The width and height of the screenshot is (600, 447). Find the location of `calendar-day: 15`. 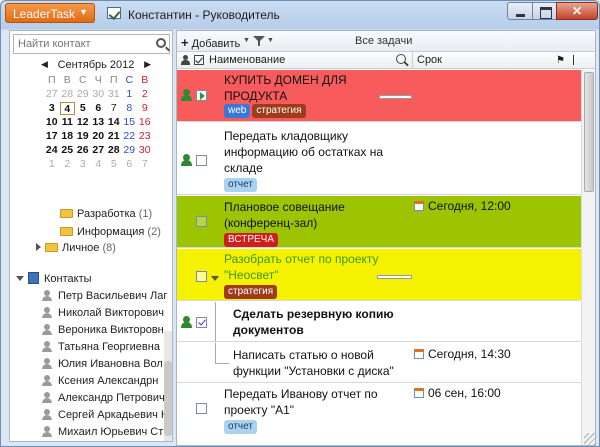

calendar-day: 15 is located at coordinates (130, 122).